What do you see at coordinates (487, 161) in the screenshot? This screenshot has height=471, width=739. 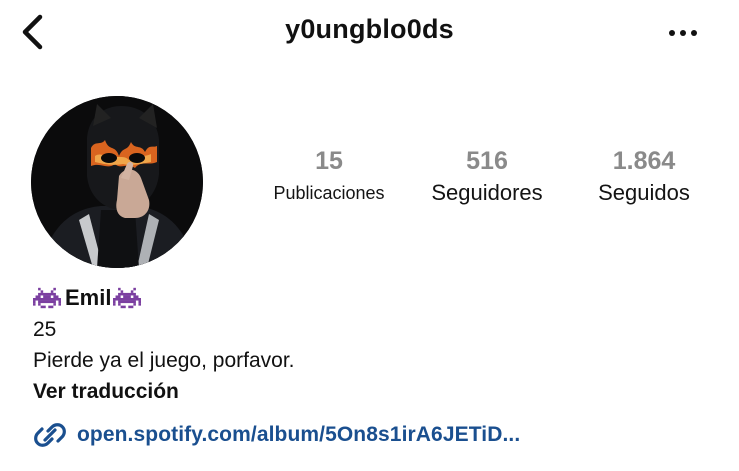 I see `followers-count: 516` at bounding box center [487, 161].